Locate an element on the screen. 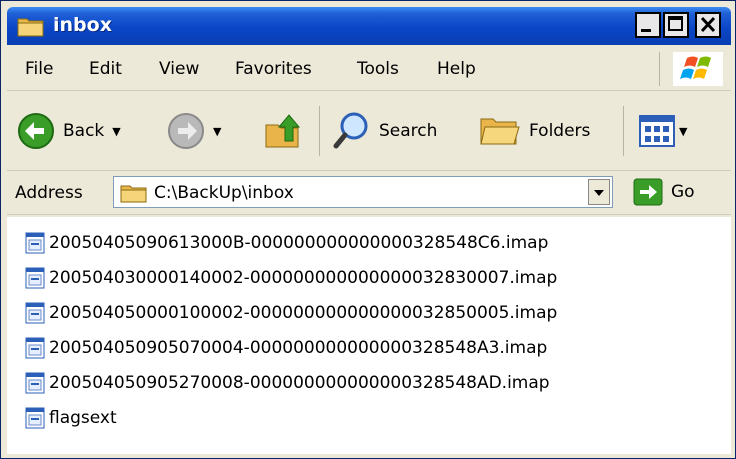  list-item: flagsext is located at coordinates (71, 418).